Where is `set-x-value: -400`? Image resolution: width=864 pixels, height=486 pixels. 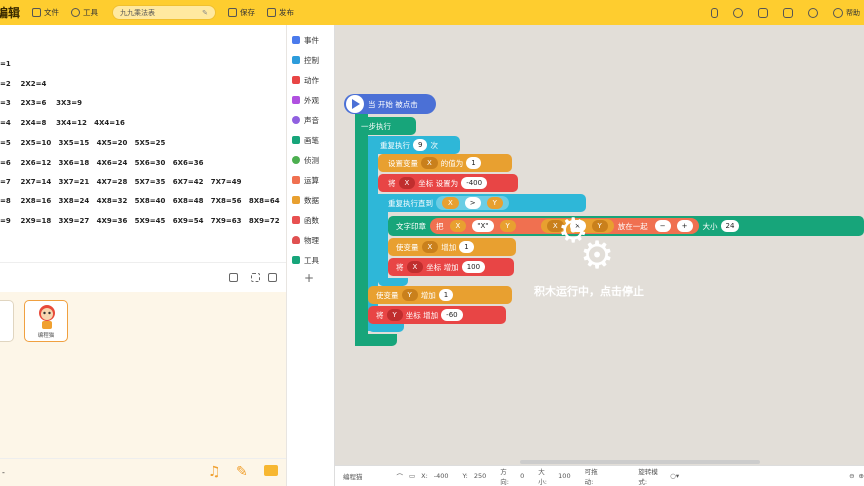
set-x-value: -400 is located at coordinates (474, 183).